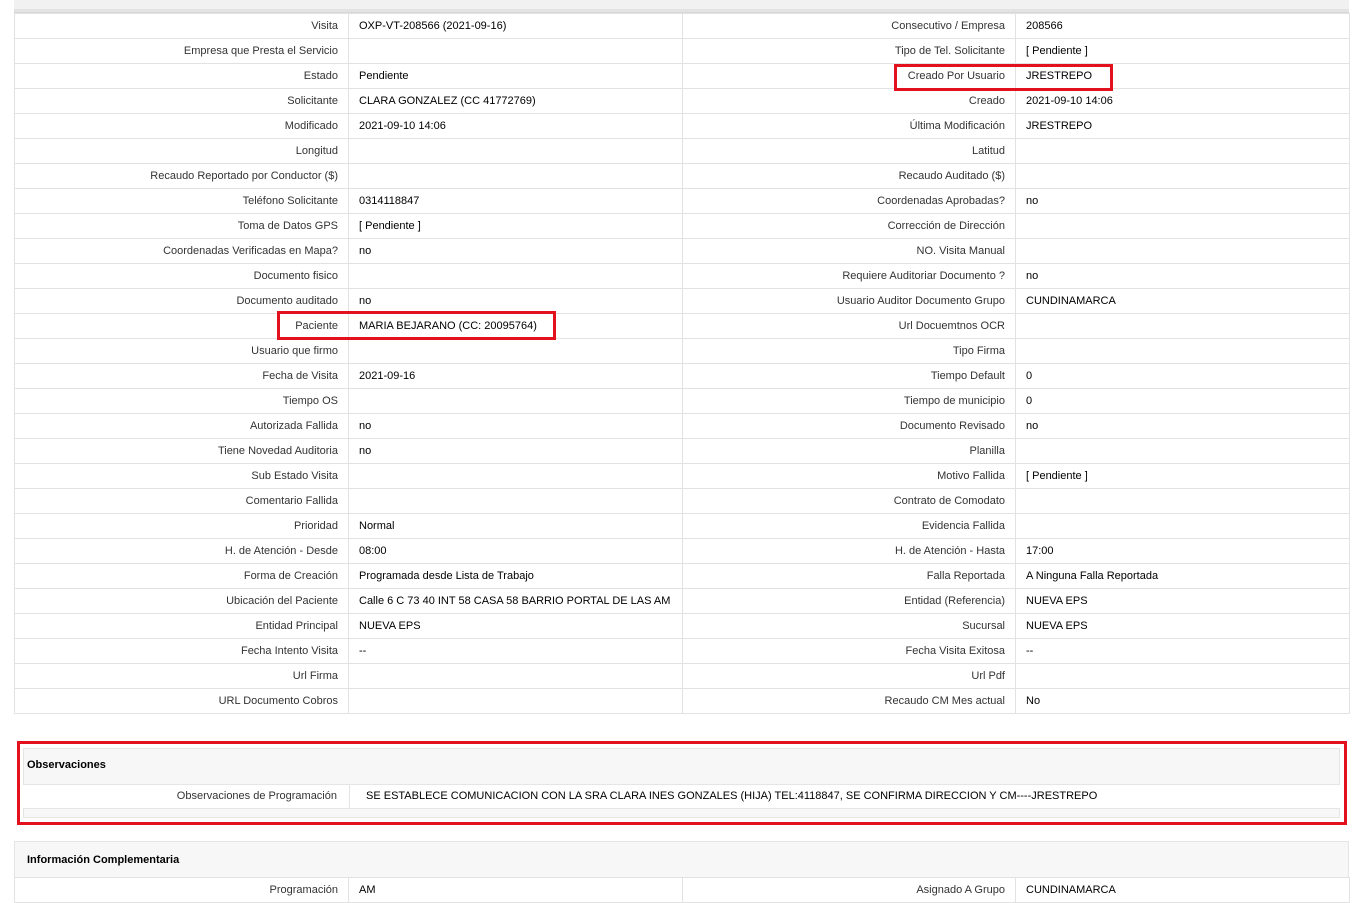  Describe the element at coordinates (849, 701) in the screenshot. I see `field-label: Recaudo CM Mes actual` at that location.